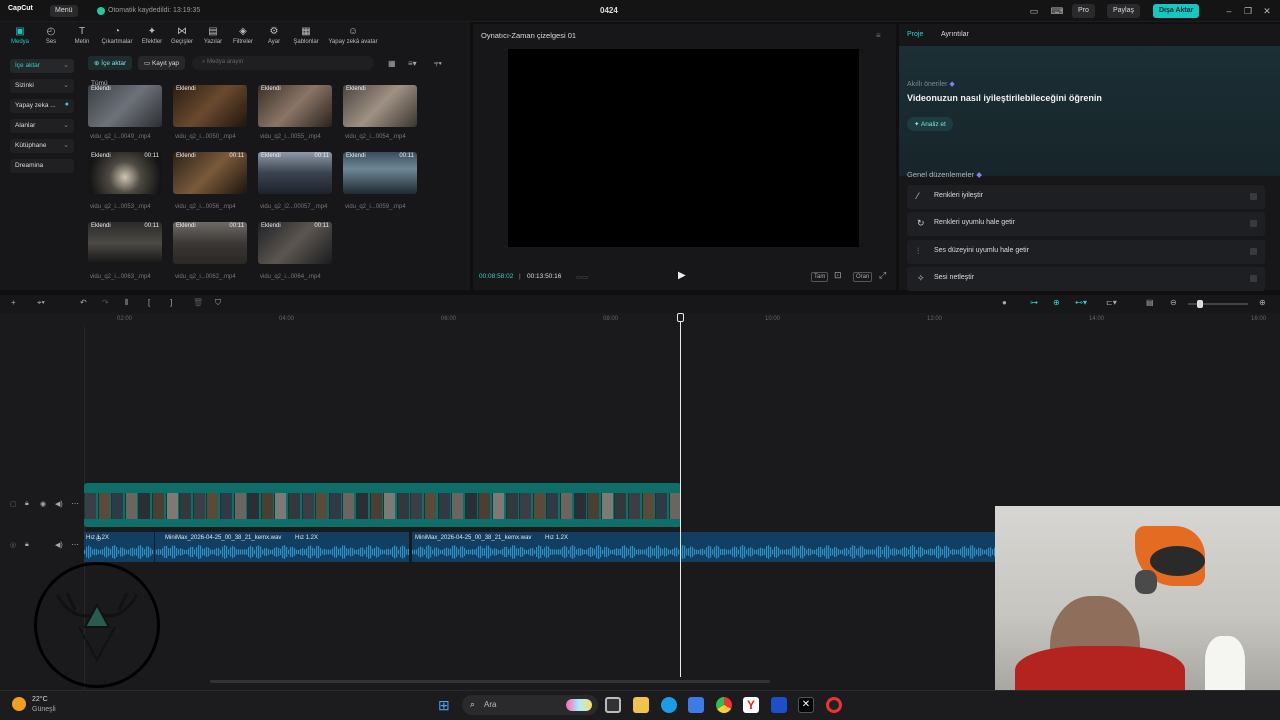 This screenshot has width=1280, height=720. I want to click on nav-library: Kütüphane ⌄, so click(42, 146).